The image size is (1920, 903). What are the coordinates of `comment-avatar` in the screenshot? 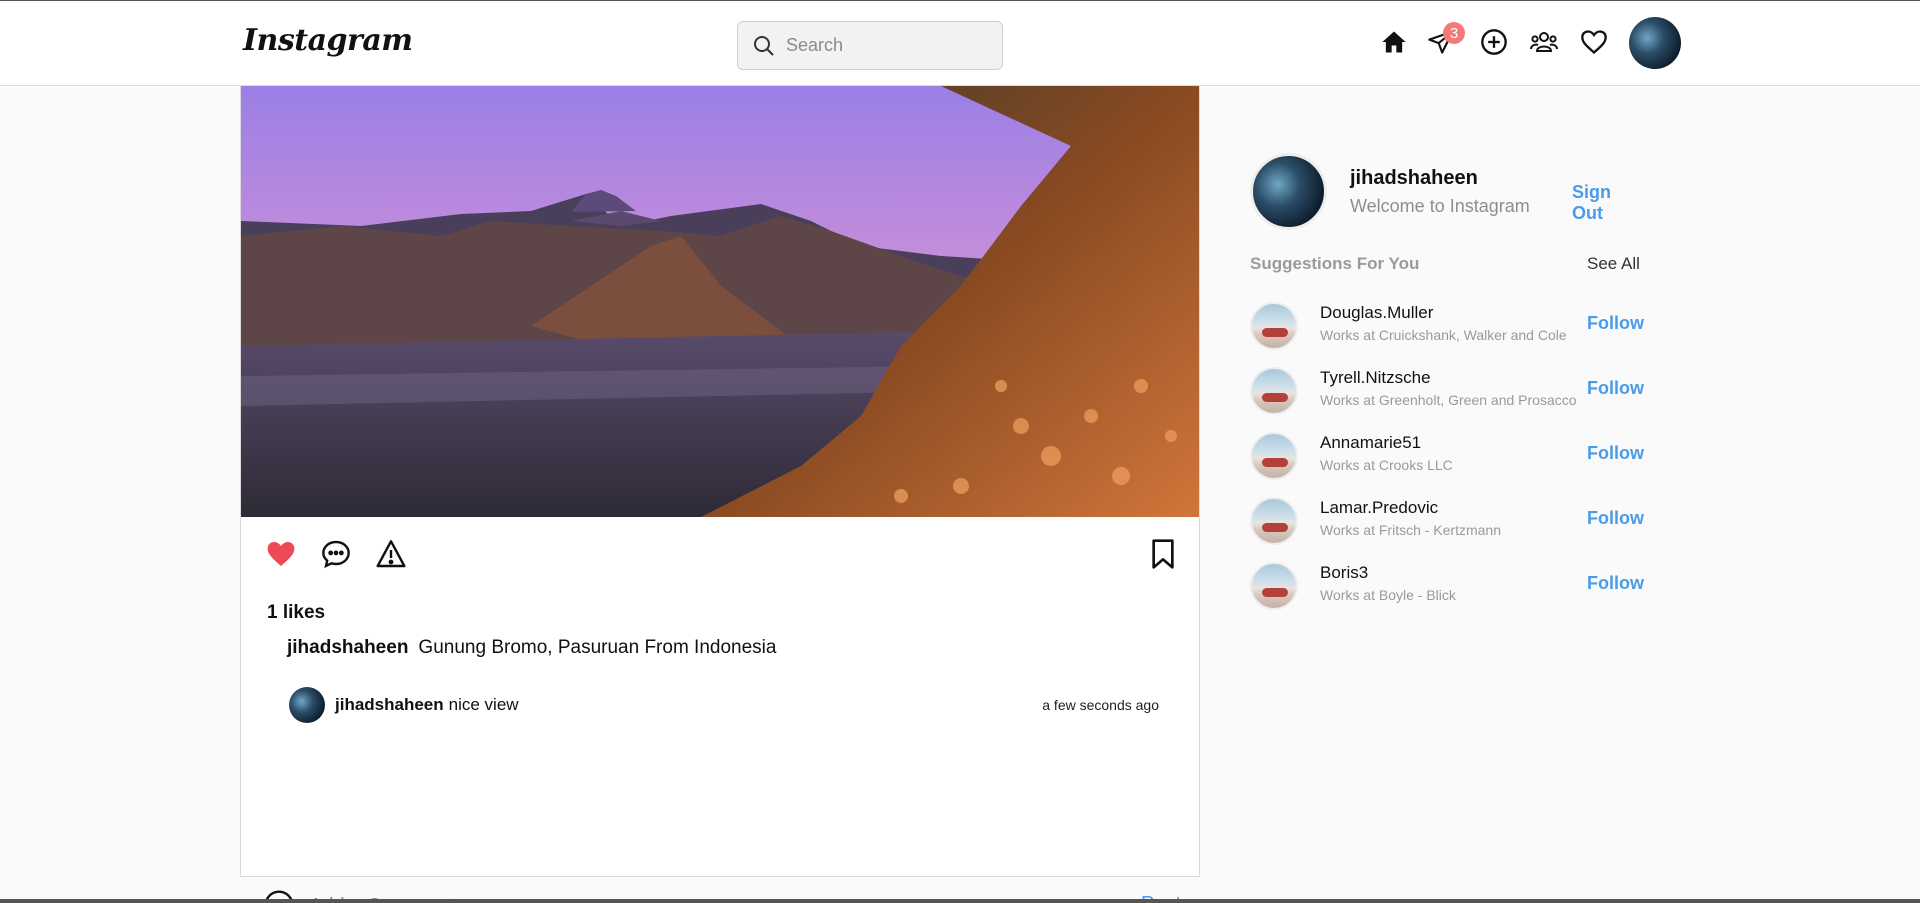 It's located at (307, 705).